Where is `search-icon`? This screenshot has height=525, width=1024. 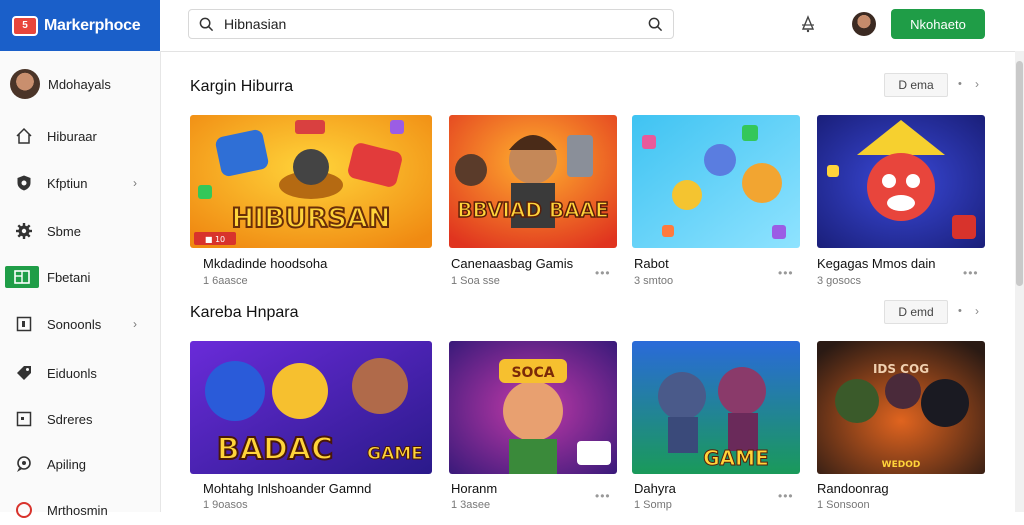 search-icon is located at coordinates (206, 24).